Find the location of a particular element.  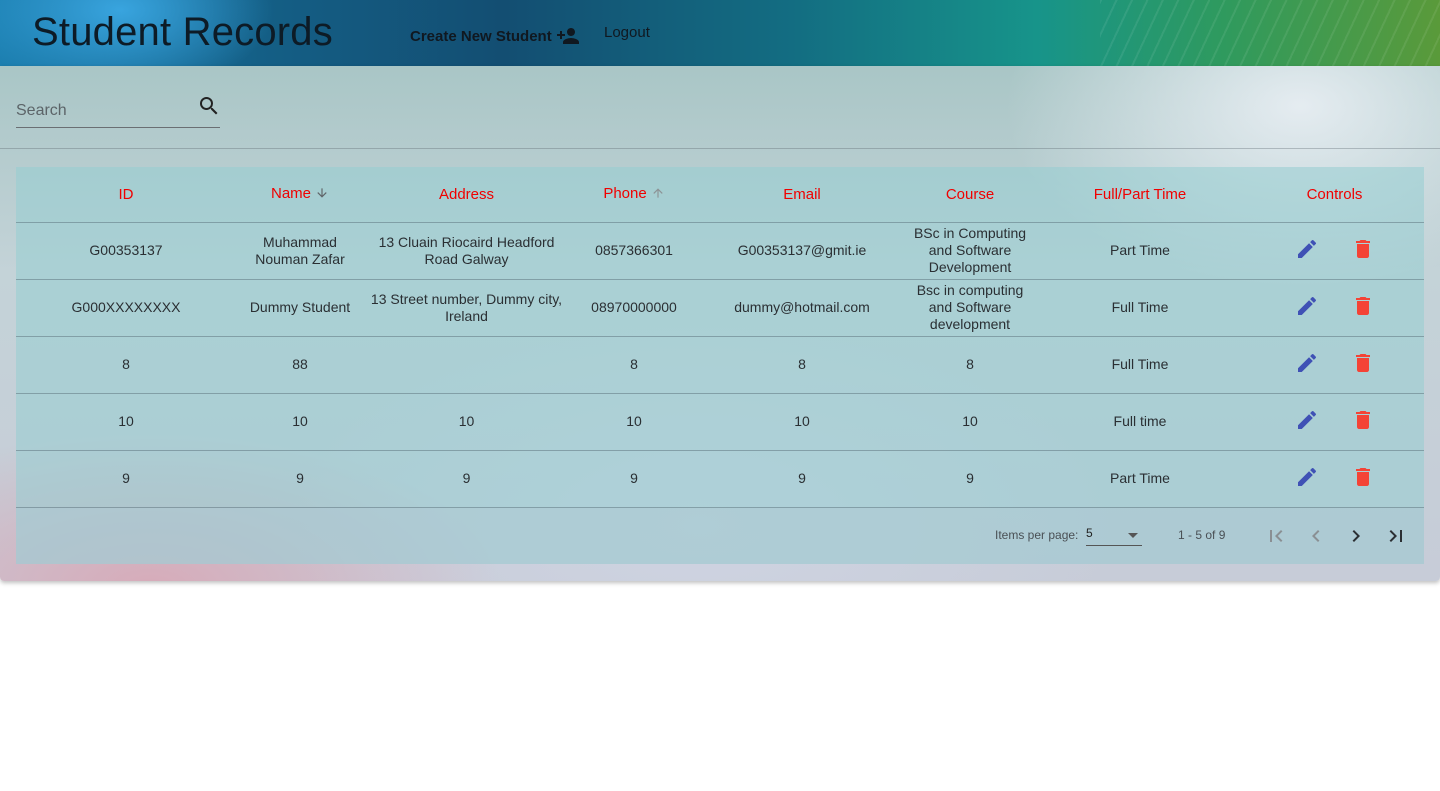

cell-address: 13 Cluain Riocaird Headford Road Galway is located at coordinates (466, 251).